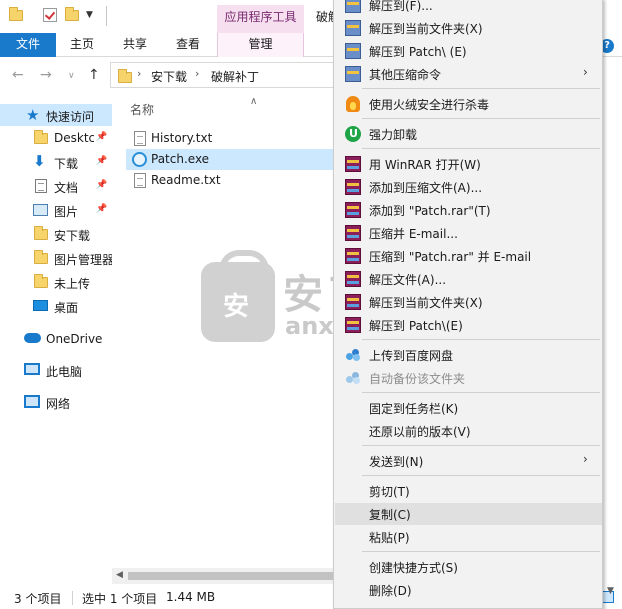 The image size is (622, 609). What do you see at coordinates (46, 75) in the screenshot?
I see `forward-arrow-icon: →` at bounding box center [46, 75].